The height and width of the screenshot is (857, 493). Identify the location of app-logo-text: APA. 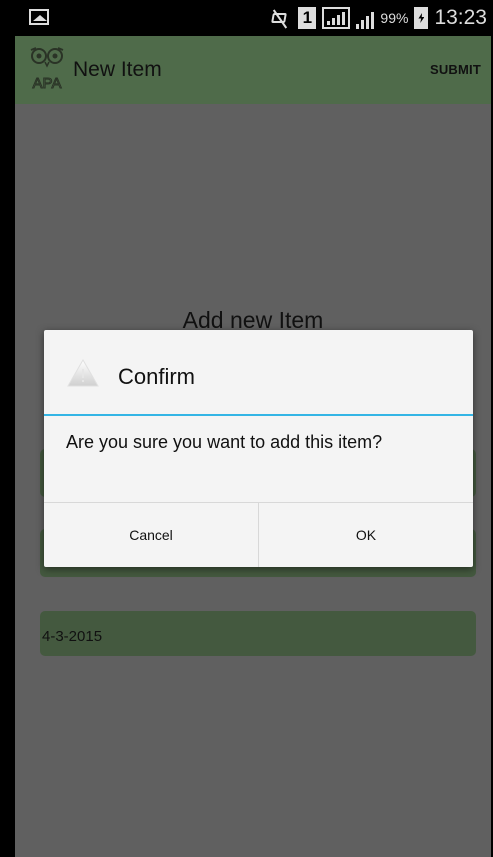
(47, 83).